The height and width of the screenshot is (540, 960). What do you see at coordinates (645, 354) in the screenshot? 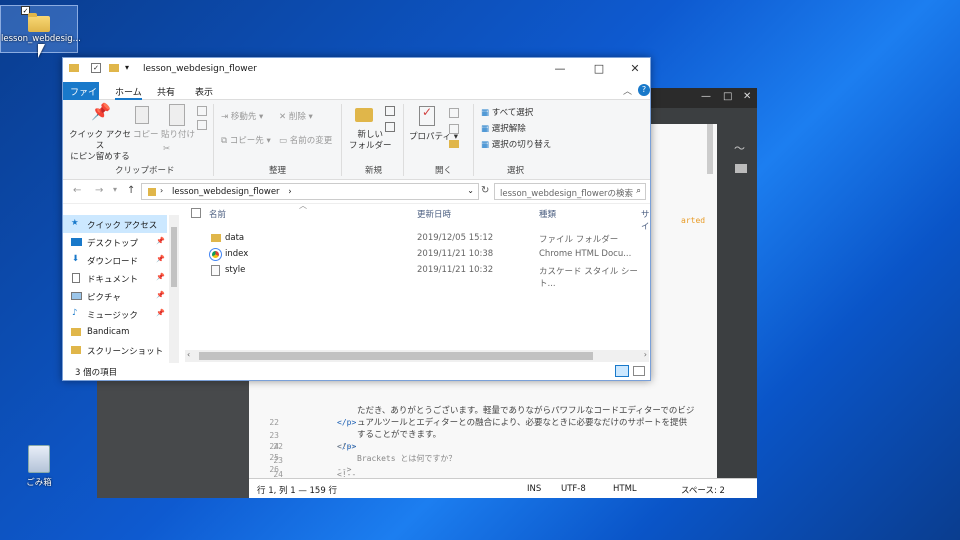
I see `scroll-right-icon: ›` at bounding box center [645, 354].